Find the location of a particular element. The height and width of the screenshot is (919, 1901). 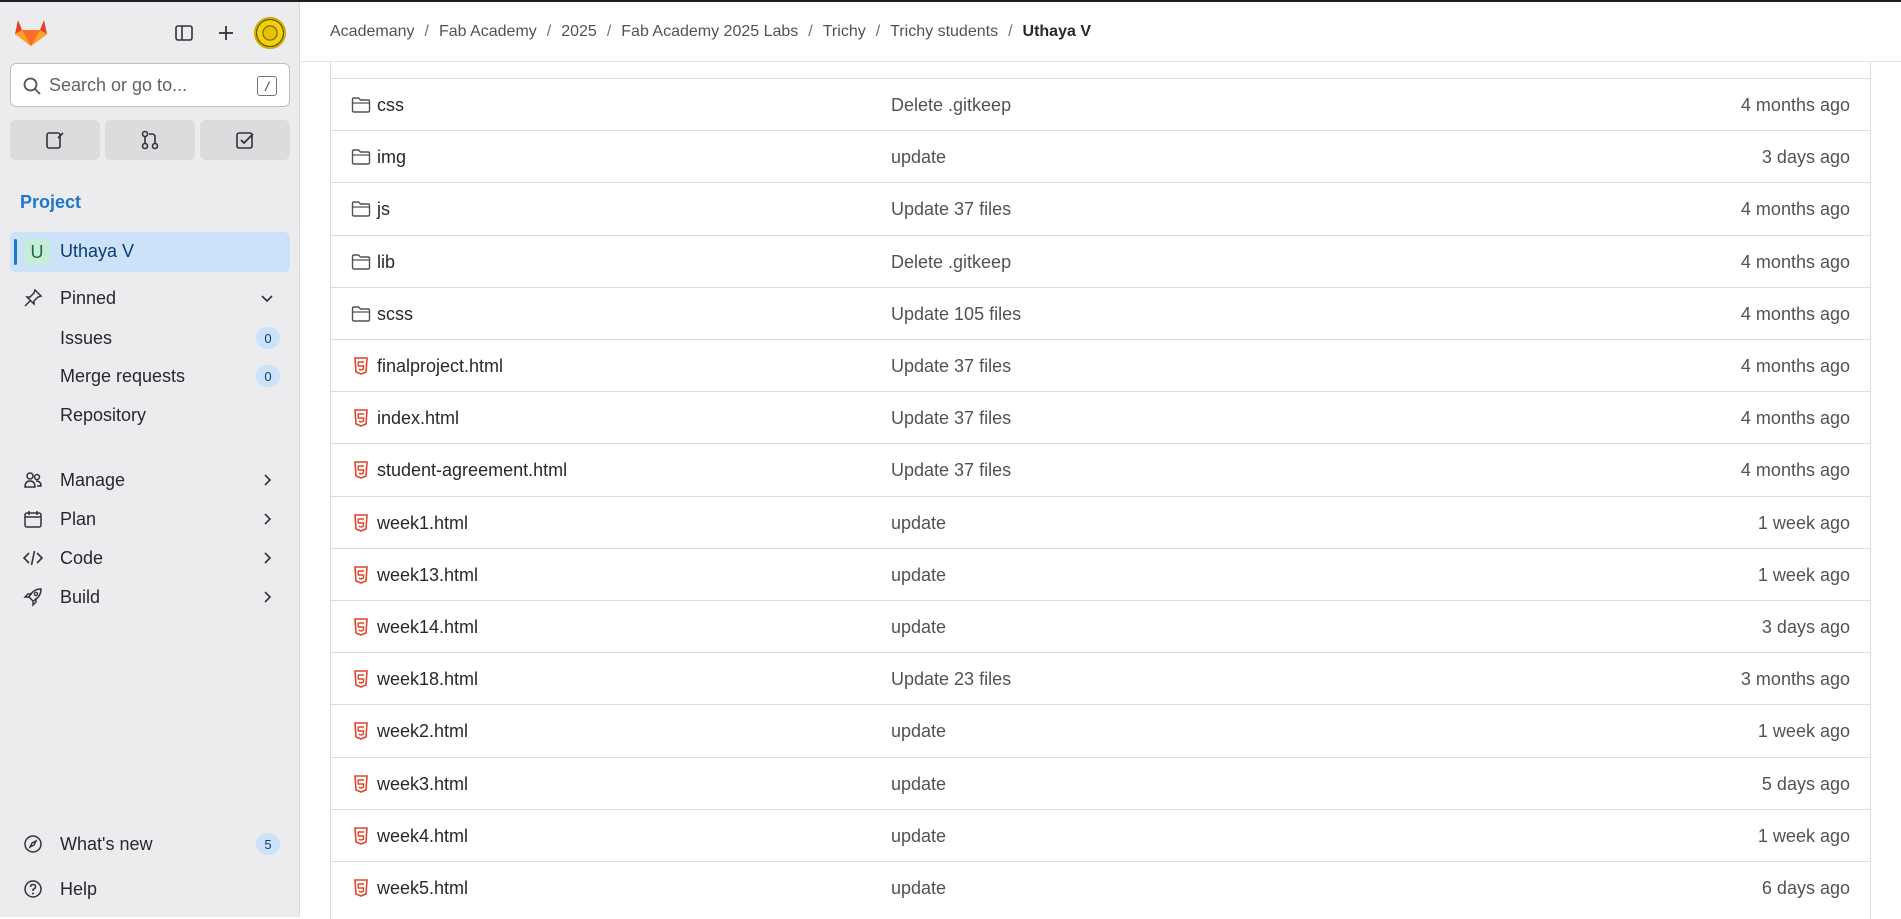

file-name-link: finalproject.html is located at coordinates (440, 366).